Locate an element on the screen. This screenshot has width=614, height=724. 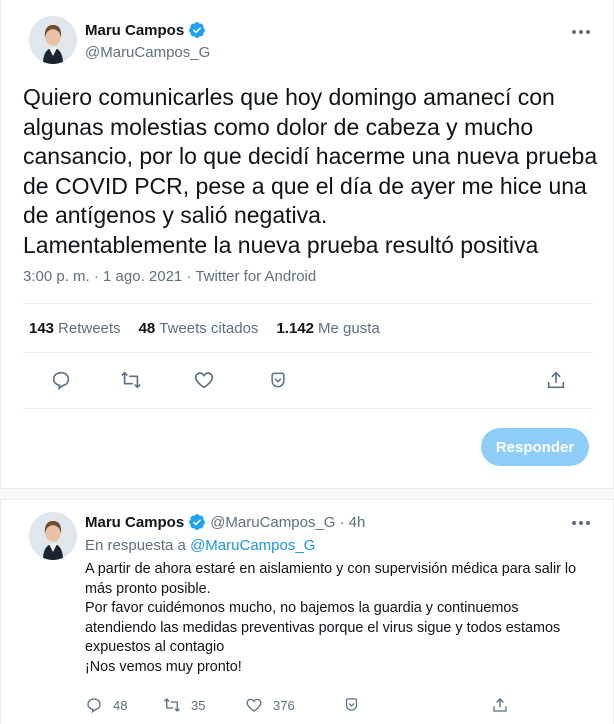
retweets-label: Retweets is located at coordinates (89, 328).